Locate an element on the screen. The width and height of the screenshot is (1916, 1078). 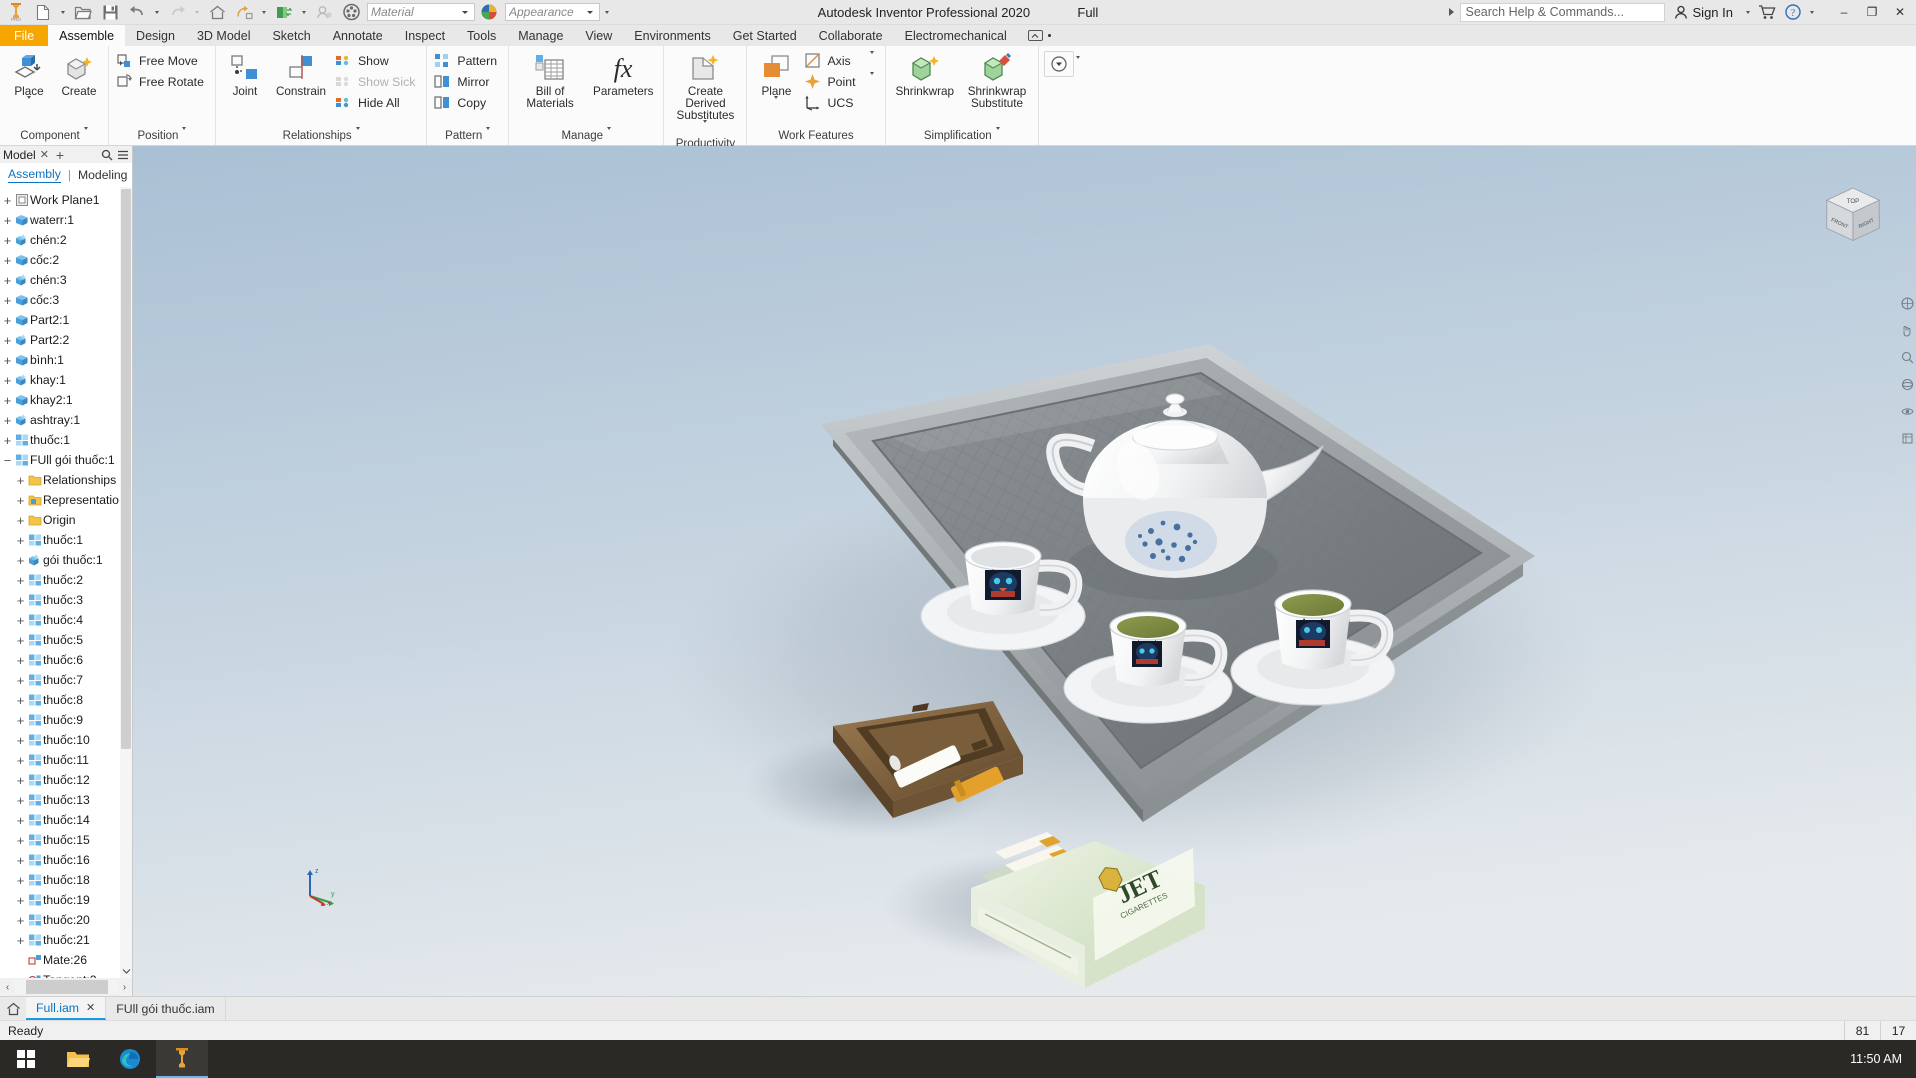
material-combo-chevron-down-icon is located at coordinates (465, 12).